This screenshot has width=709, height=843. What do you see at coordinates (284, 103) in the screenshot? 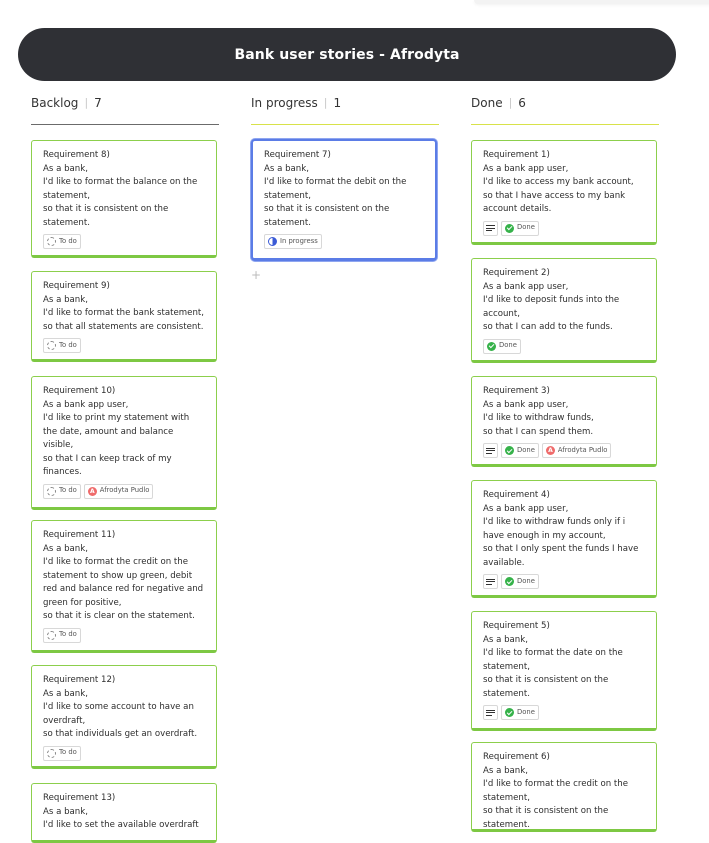
I see `column-title: In progress` at bounding box center [284, 103].